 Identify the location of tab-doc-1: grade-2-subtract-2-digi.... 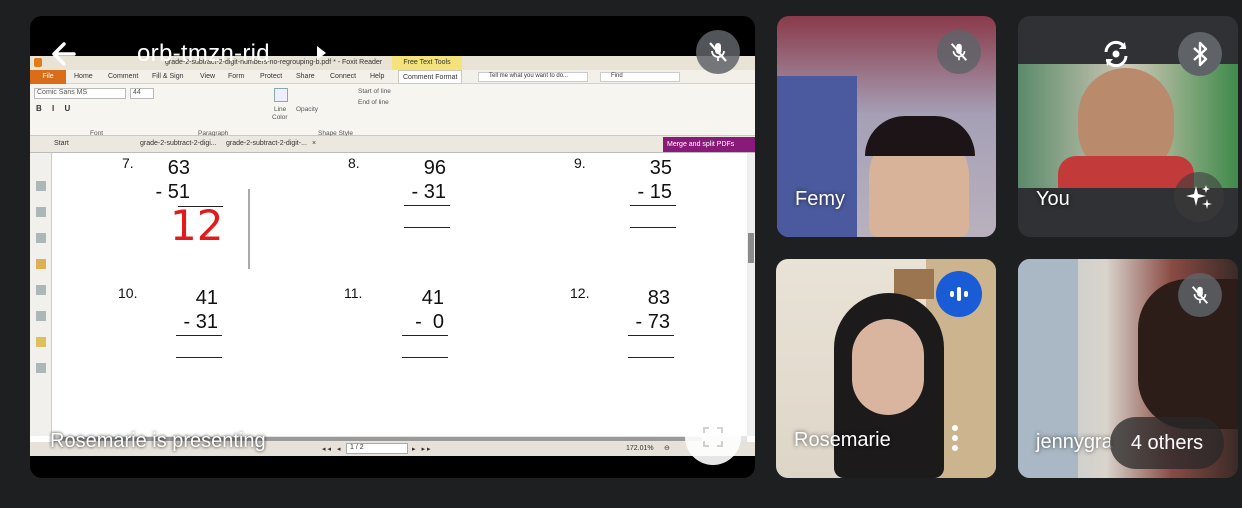
(178, 143).